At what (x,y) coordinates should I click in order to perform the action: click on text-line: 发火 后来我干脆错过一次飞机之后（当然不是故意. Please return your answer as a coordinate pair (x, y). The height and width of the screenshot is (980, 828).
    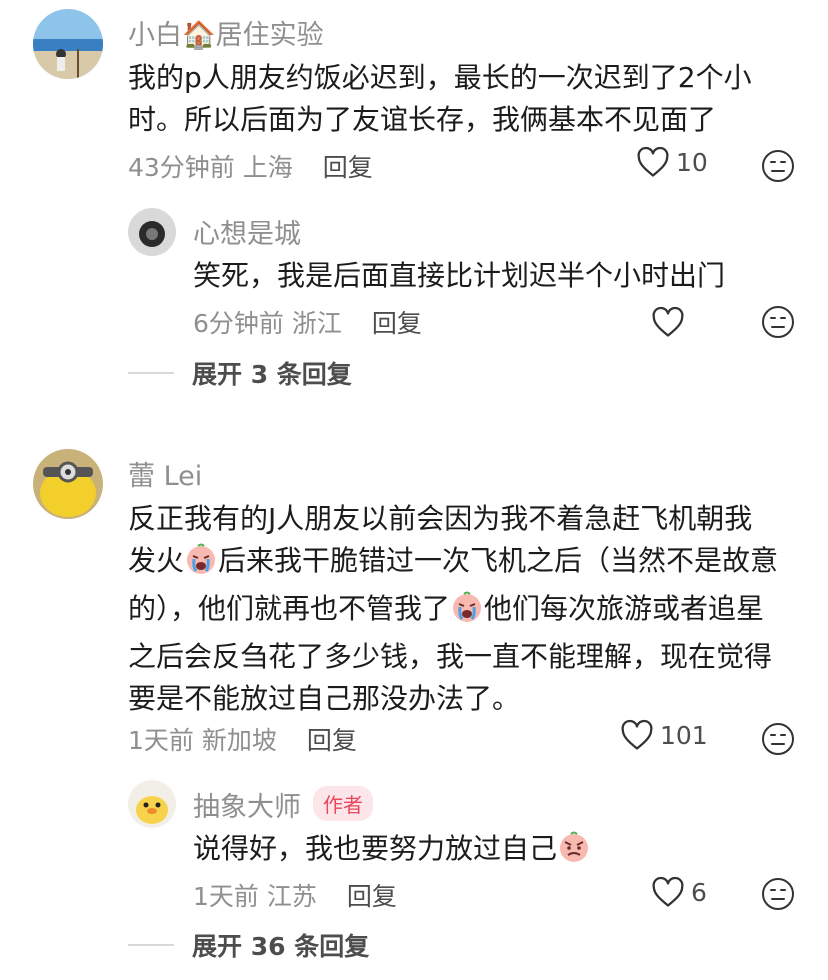
    Looking at the image, I should click on (468, 564).